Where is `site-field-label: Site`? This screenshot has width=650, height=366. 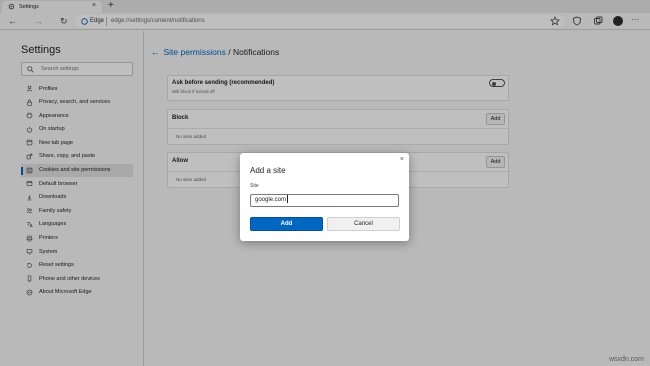 site-field-label: Site is located at coordinates (254, 186).